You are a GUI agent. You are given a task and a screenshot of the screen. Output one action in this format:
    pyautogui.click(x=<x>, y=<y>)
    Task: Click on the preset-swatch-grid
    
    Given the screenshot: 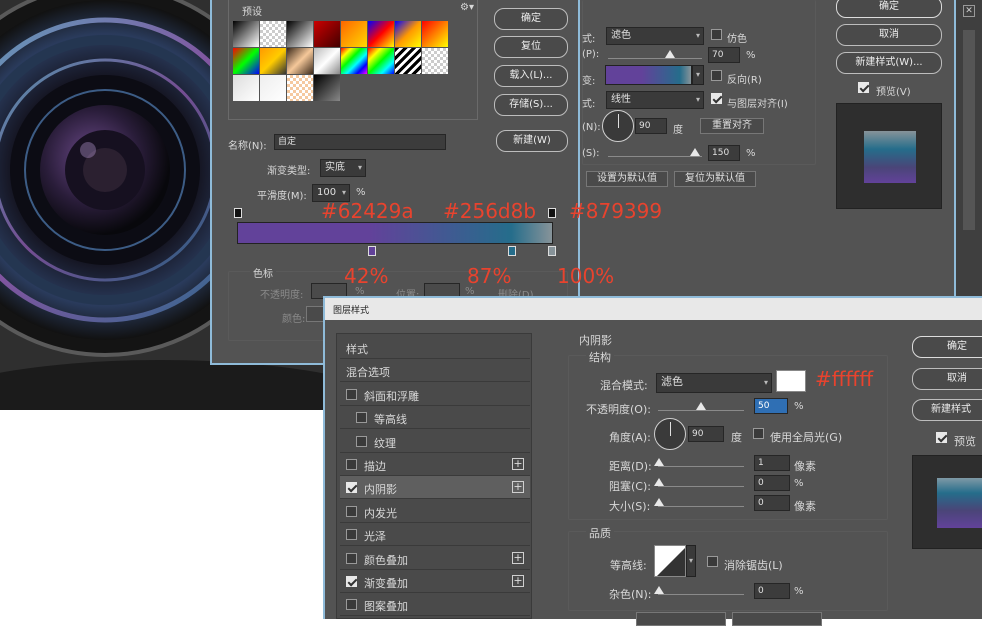 What is the action you would take?
    pyautogui.click(x=340, y=61)
    